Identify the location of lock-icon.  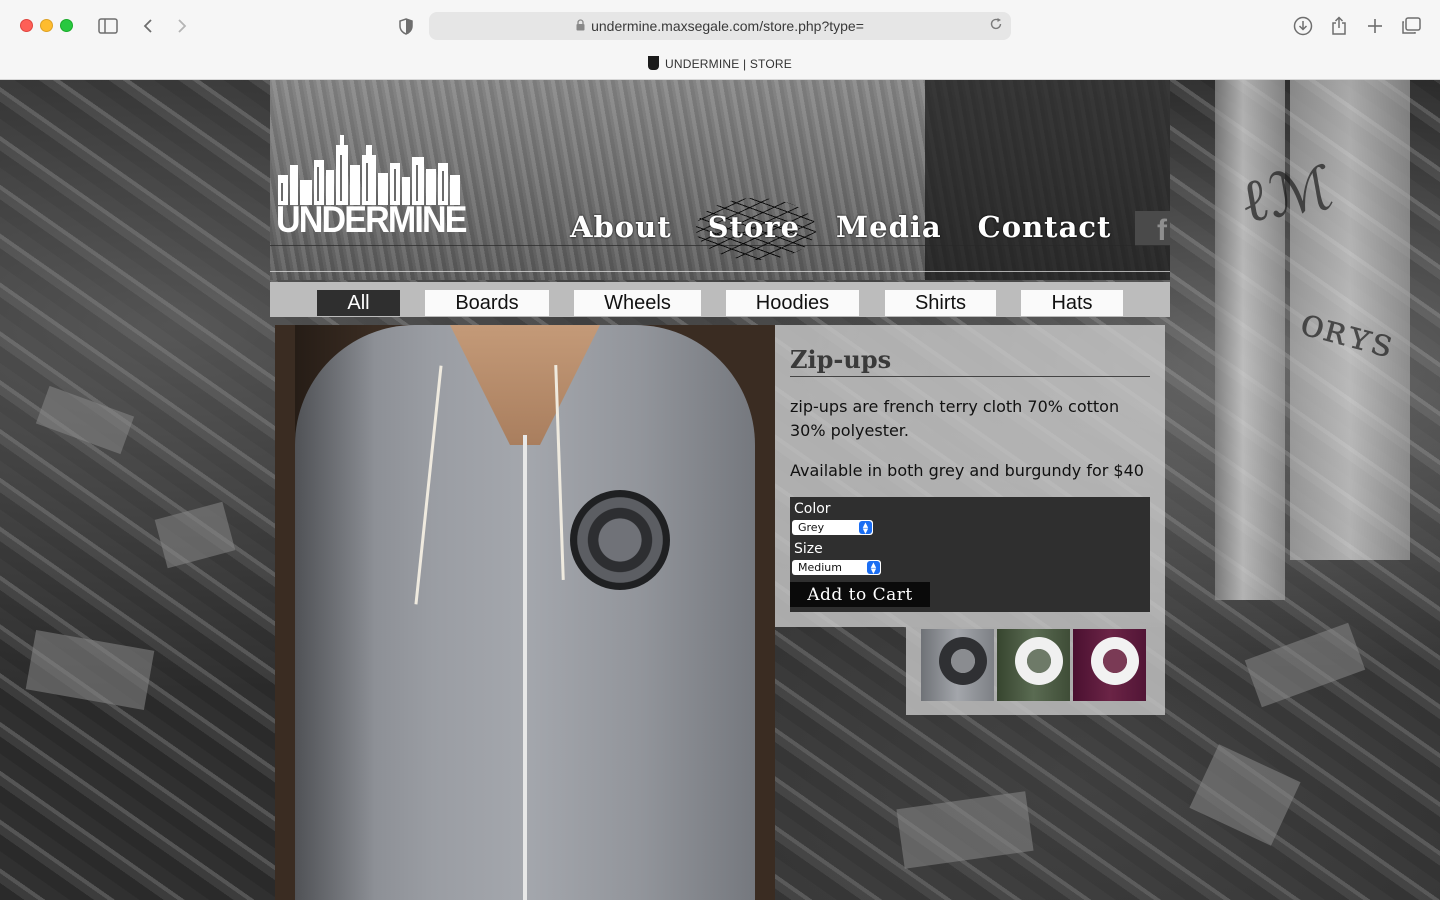
(580, 26).